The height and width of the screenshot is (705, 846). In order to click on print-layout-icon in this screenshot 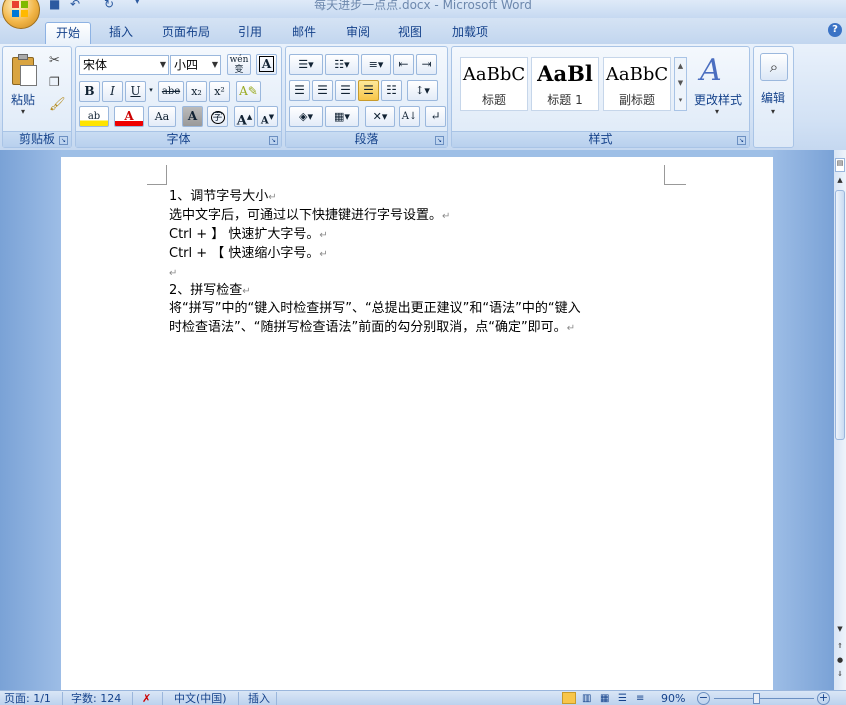, I will do `click(569, 698)`.